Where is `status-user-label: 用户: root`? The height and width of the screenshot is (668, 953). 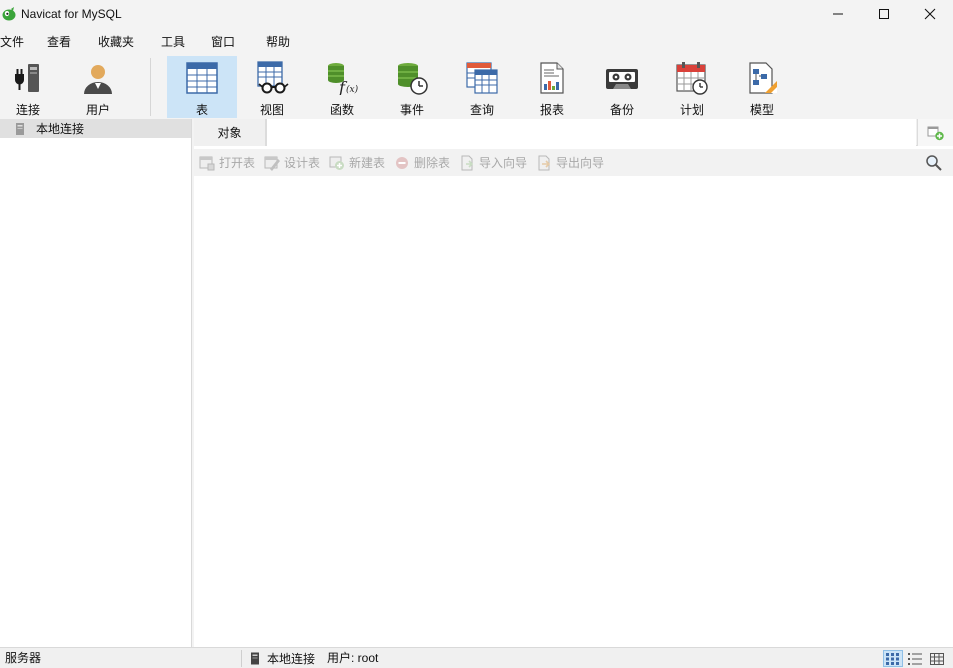 status-user-label: 用户: root is located at coordinates (353, 658).